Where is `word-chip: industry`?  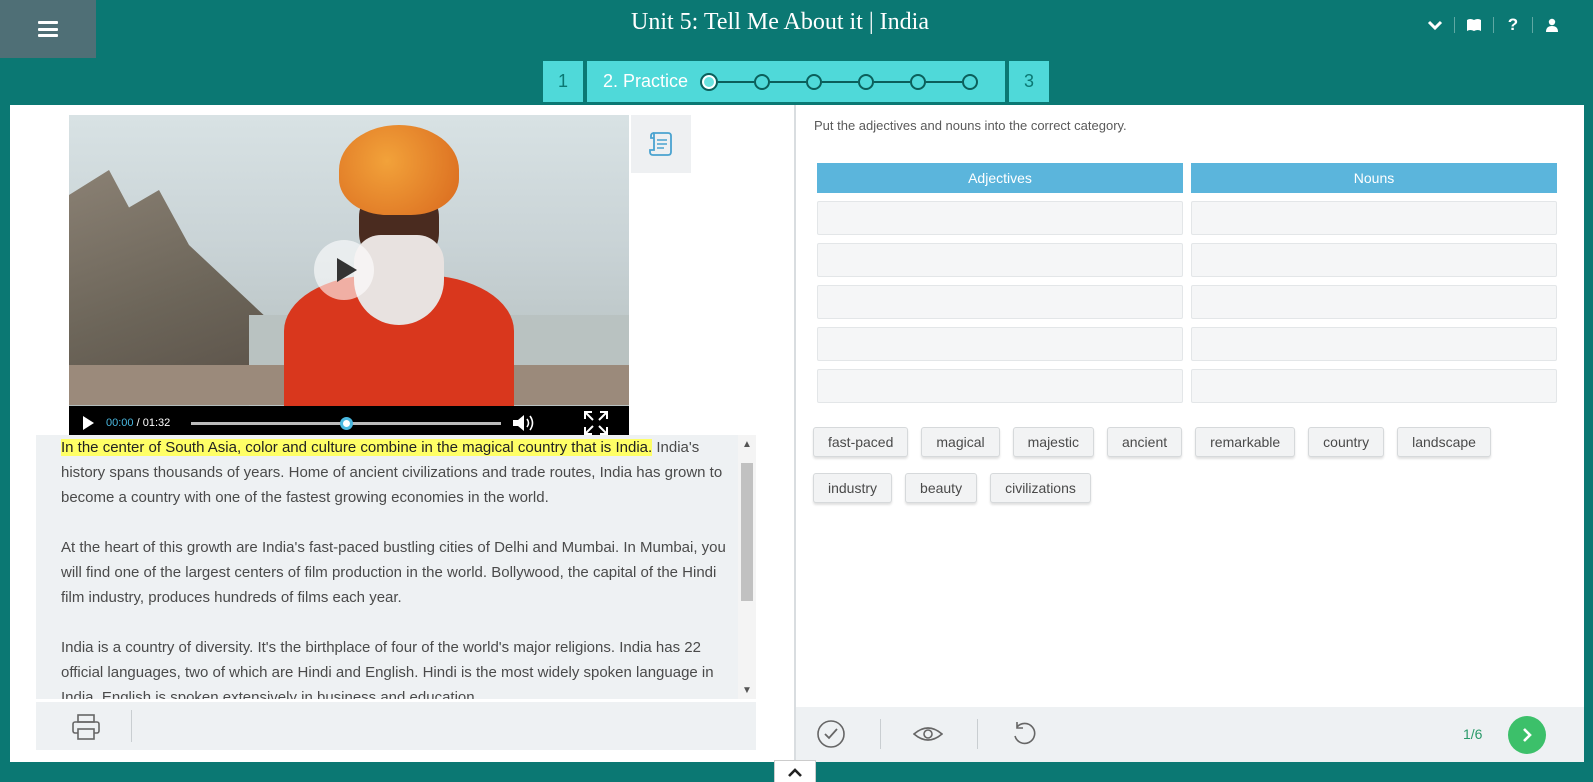 word-chip: industry is located at coordinates (853, 488).